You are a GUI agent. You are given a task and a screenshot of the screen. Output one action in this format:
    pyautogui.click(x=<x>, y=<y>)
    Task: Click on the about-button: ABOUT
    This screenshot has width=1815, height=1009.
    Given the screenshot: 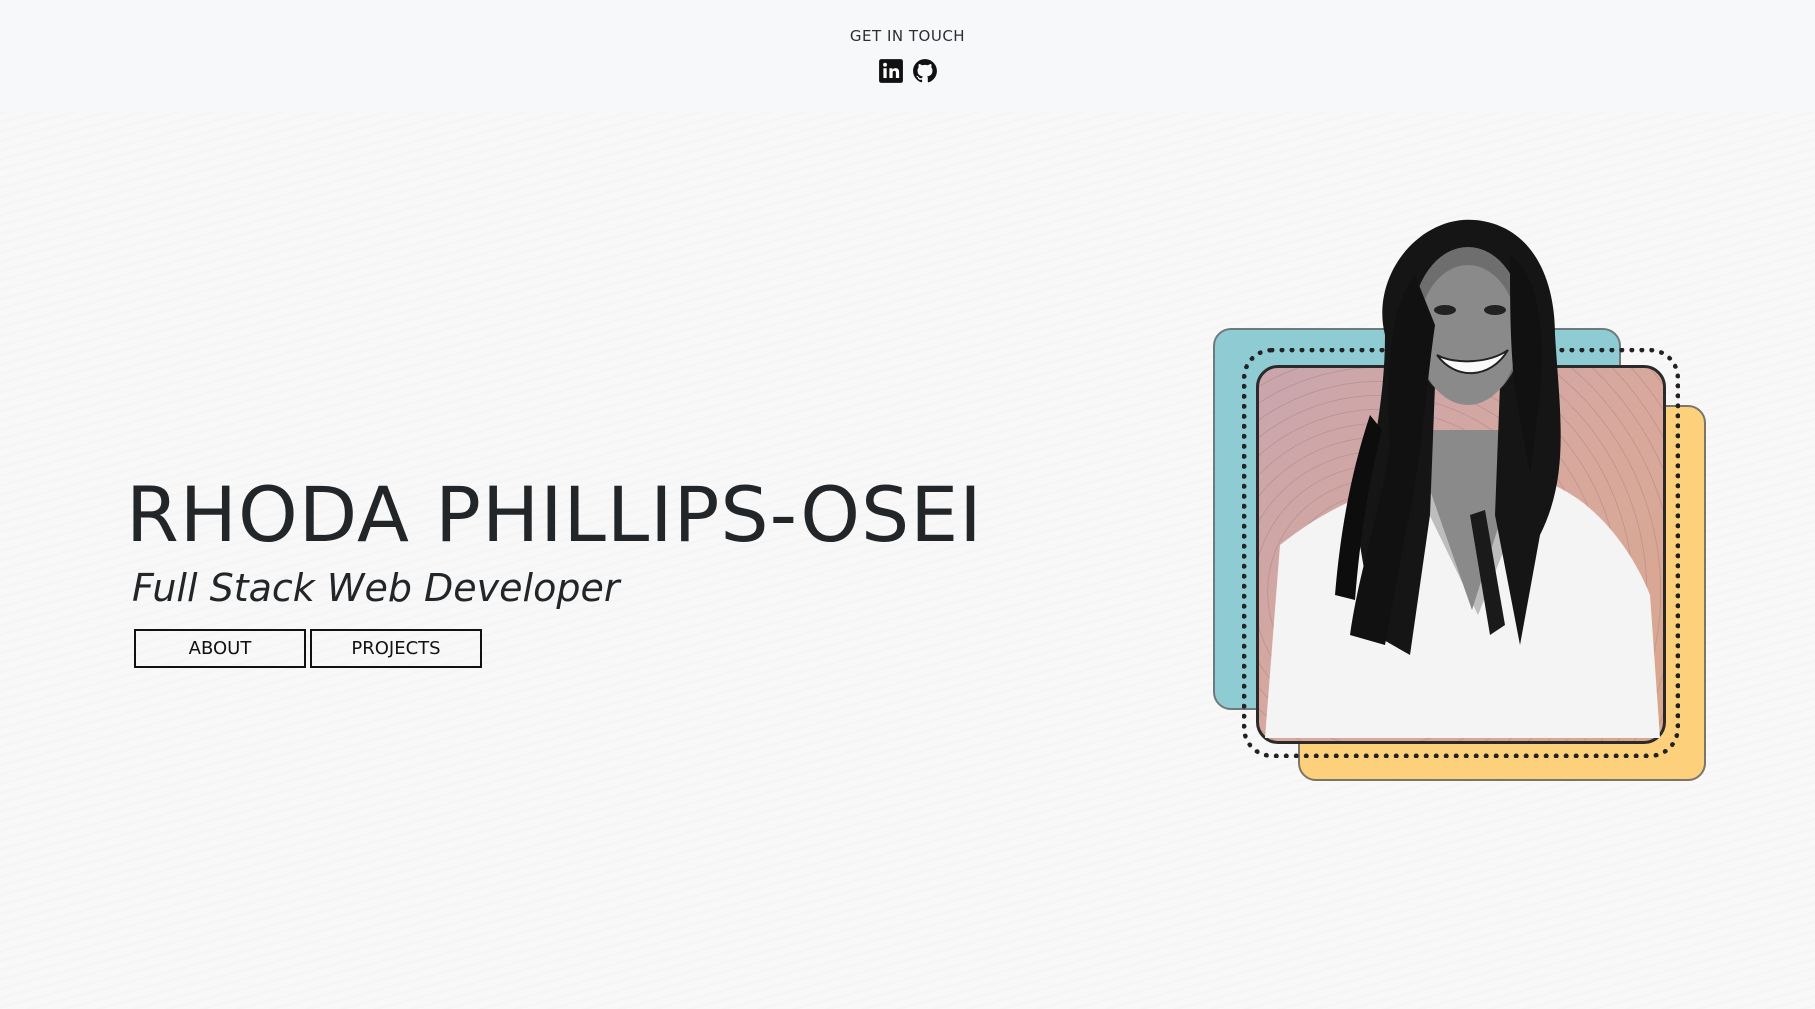 What is the action you would take?
    pyautogui.click(x=220, y=648)
    